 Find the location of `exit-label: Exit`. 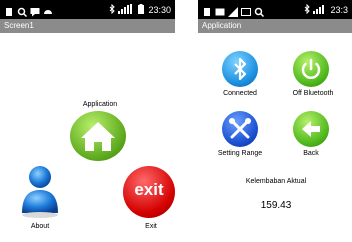

exit-label: Exit is located at coordinates (151, 226).